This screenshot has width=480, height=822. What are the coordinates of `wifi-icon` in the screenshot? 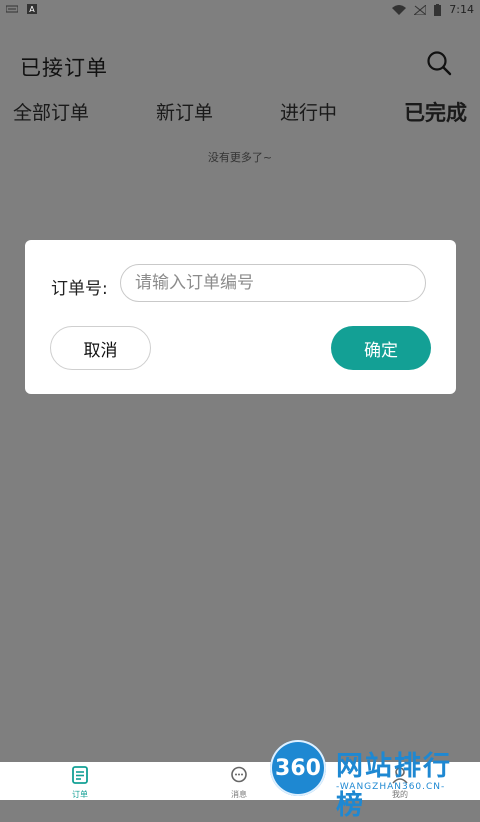 It's located at (399, 9).